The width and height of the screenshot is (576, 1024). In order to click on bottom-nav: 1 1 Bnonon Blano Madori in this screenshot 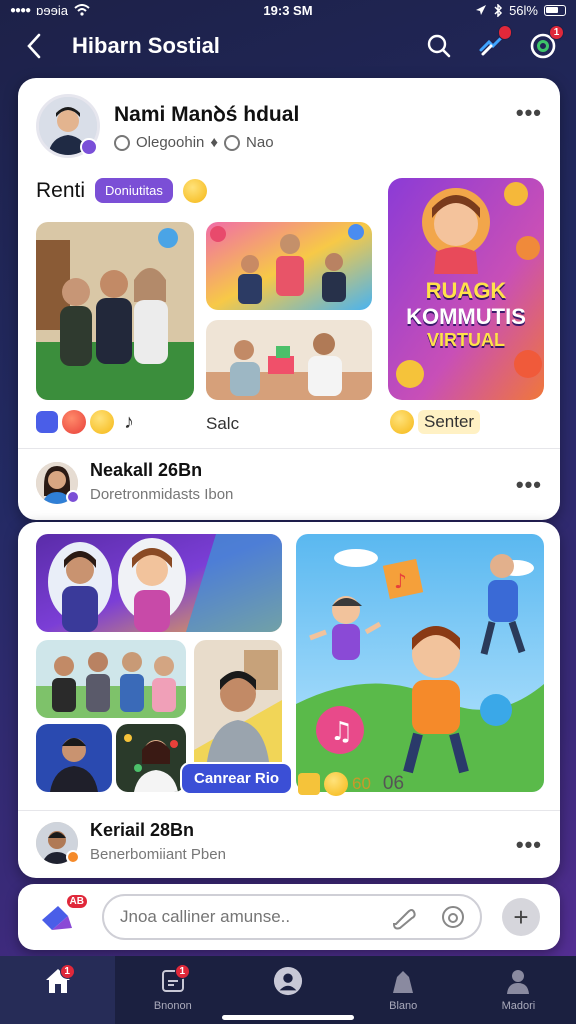, I will do `click(288, 990)`.